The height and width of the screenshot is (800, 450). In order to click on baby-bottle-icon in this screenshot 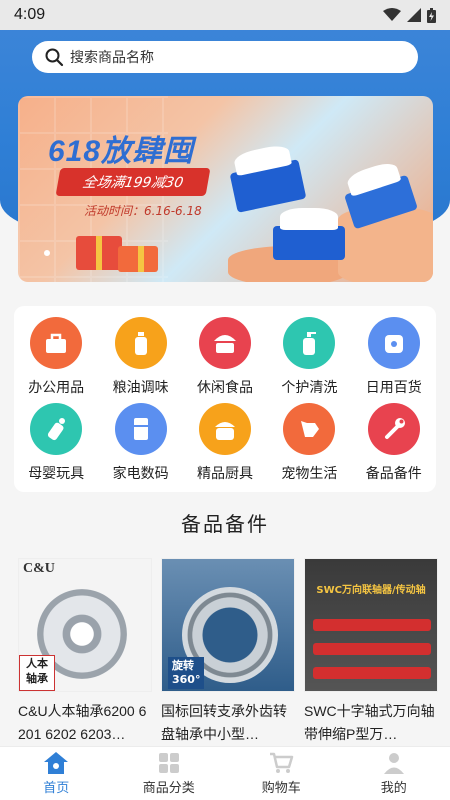, I will do `click(56, 429)`.